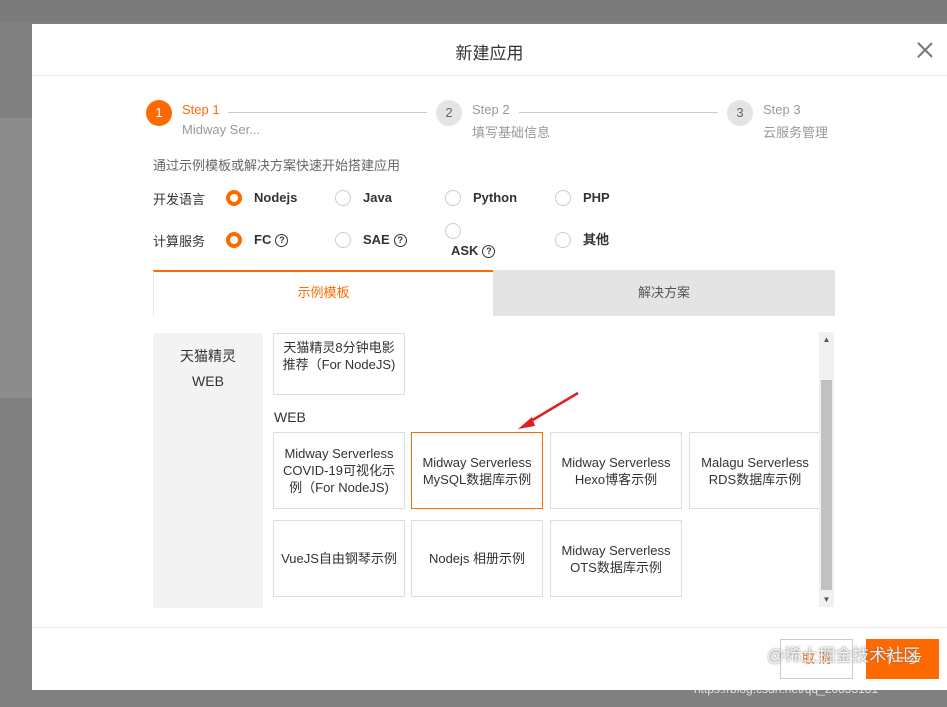 This screenshot has height=707, width=947. Describe the element at coordinates (616, 558) in the screenshot. I see `template-card-ots: Midway Serverless OTS数据库示例` at that location.